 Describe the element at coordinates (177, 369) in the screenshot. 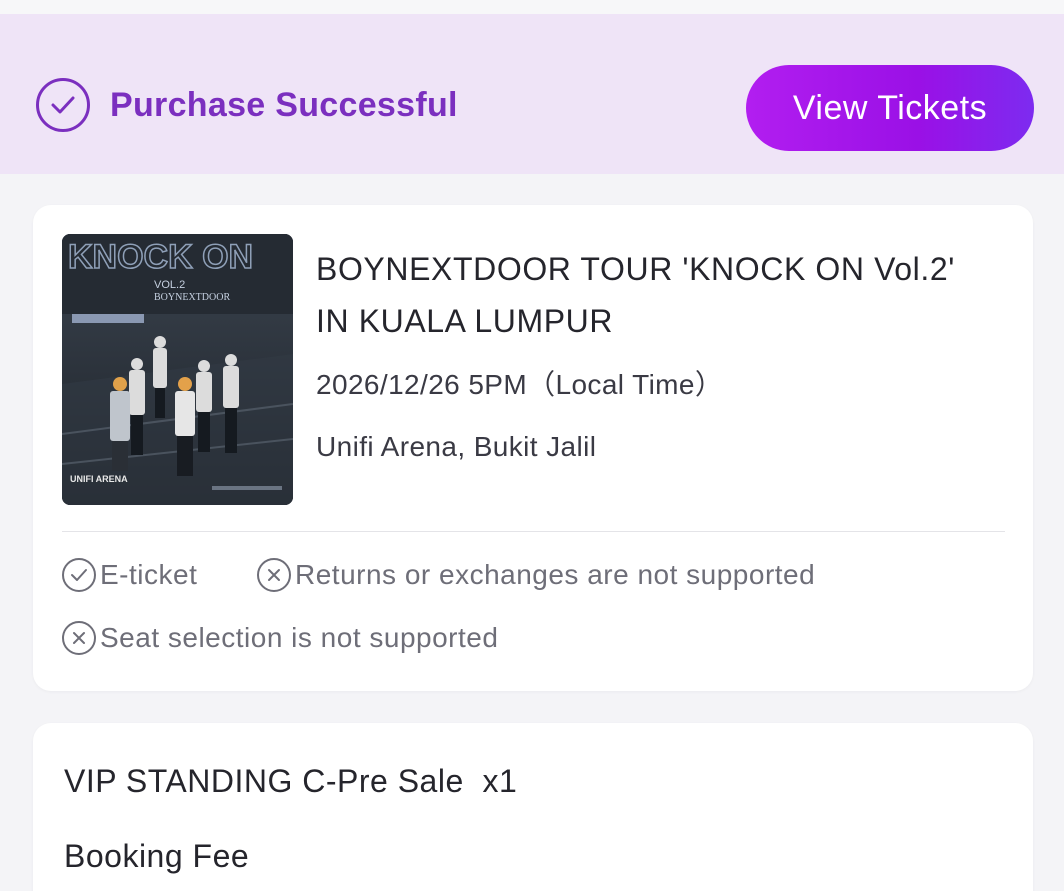

I see `event-poster: KNOCK ON VOL.2 BOYNEXTDOOR UNIFI ARENA` at that location.